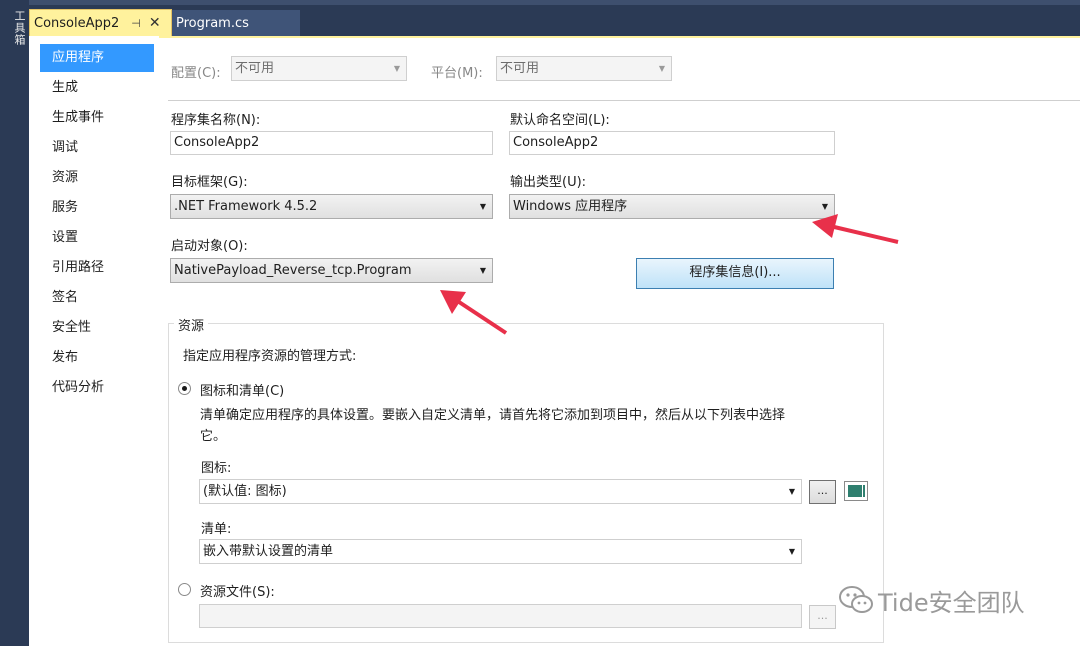 This screenshot has height=646, width=1080. I want to click on toolbox-strip: 工具箱, so click(14, 323).